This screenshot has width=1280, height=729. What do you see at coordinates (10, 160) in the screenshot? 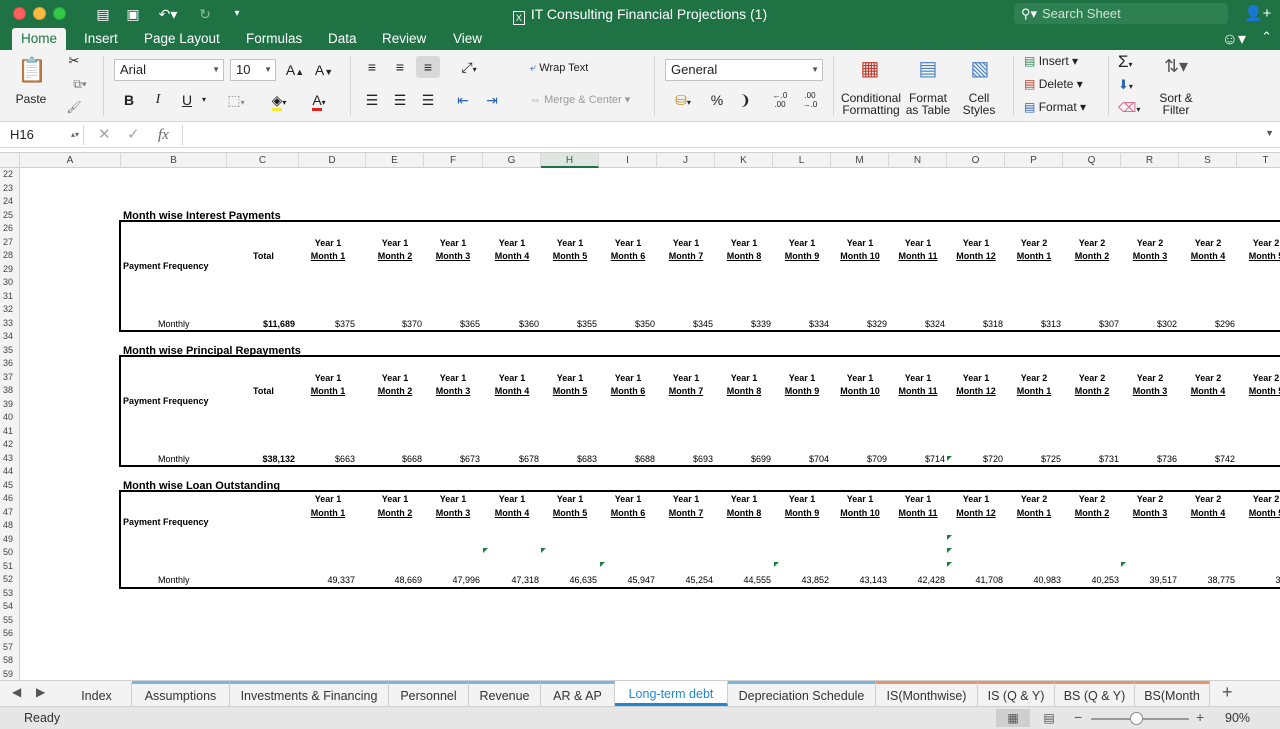
I see `select-all-corner` at bounding box center [10, 160].